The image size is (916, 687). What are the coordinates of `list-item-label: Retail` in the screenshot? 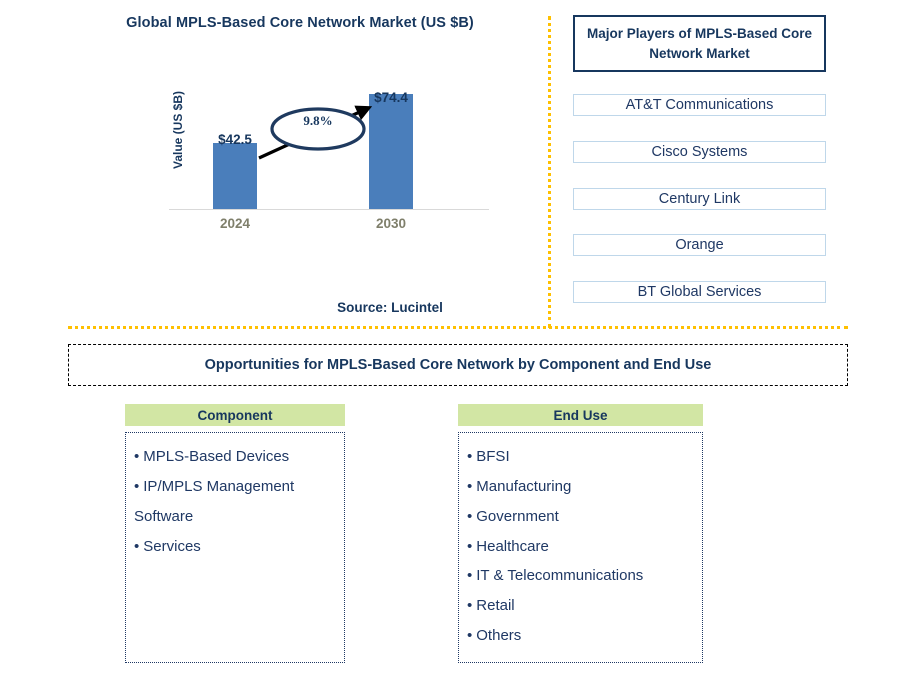 It's located at (495, 606).